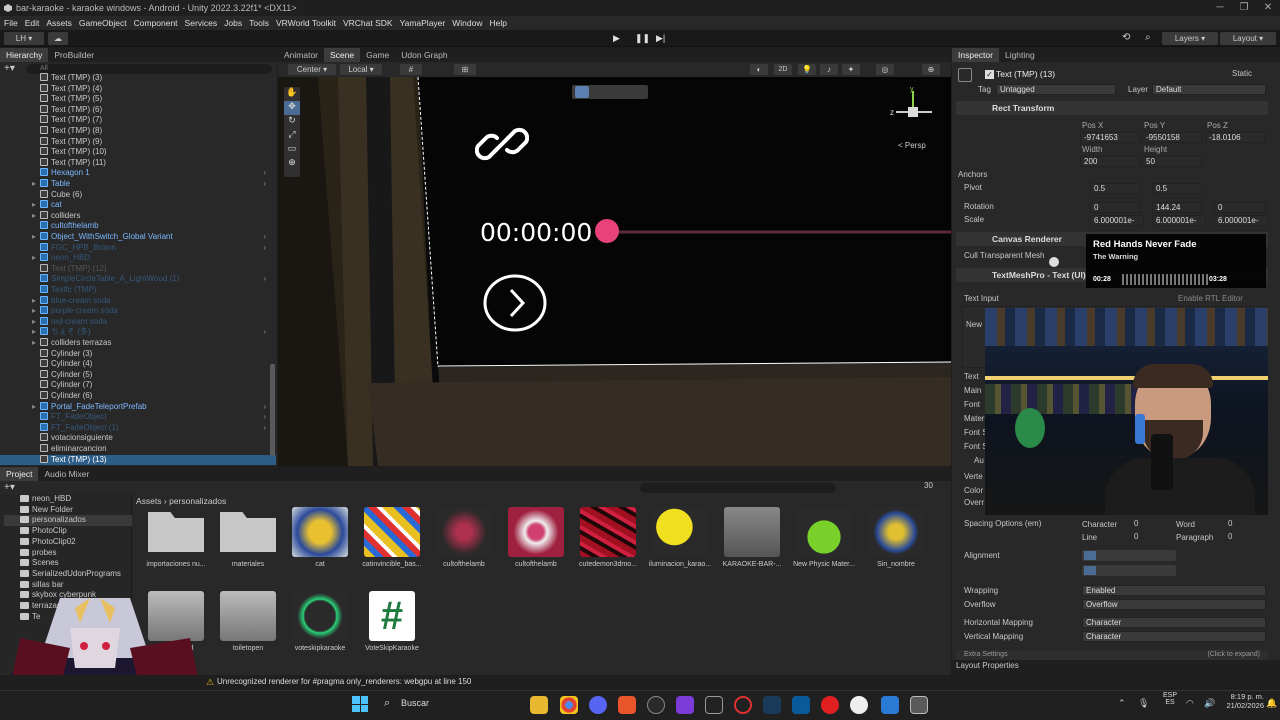 The width and height of the screenshot is (1280, 720). What do you see at coordinates (68, 521) in the screenshot?
I see `project-folder-item: personalizados` at bounding box center [68, 521].